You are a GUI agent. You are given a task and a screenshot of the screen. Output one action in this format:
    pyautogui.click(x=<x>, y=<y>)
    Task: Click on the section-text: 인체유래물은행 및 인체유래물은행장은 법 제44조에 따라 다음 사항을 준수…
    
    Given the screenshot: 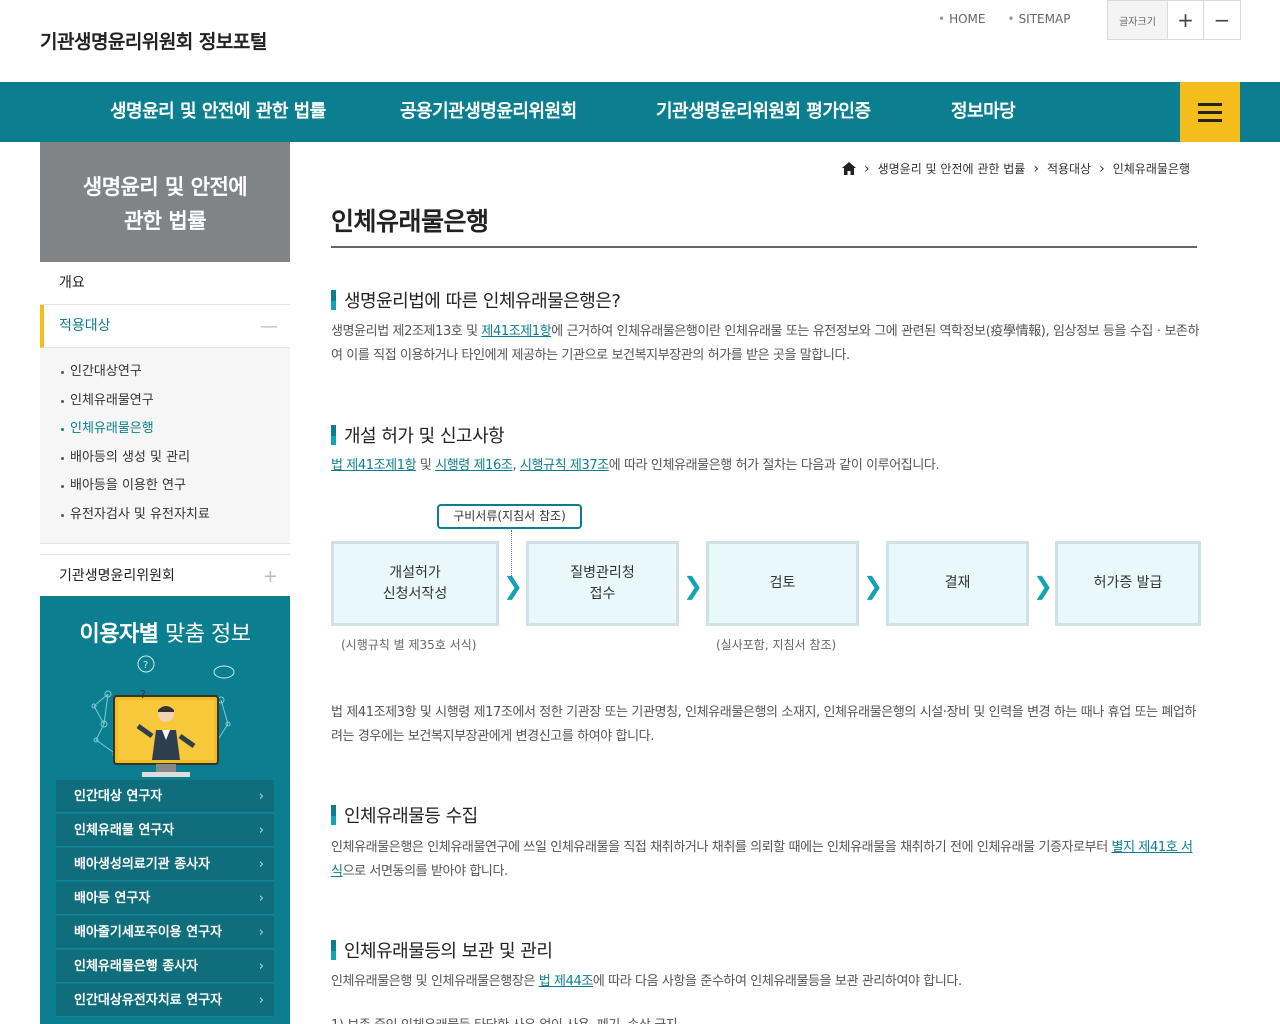 What is the action you would take?
    pyautogui.click(x=646, y=981)
    